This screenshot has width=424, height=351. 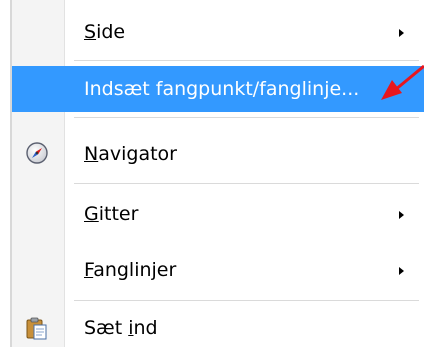 I want to click on menu-item-side-label: Side, so click(x=105, y=32).